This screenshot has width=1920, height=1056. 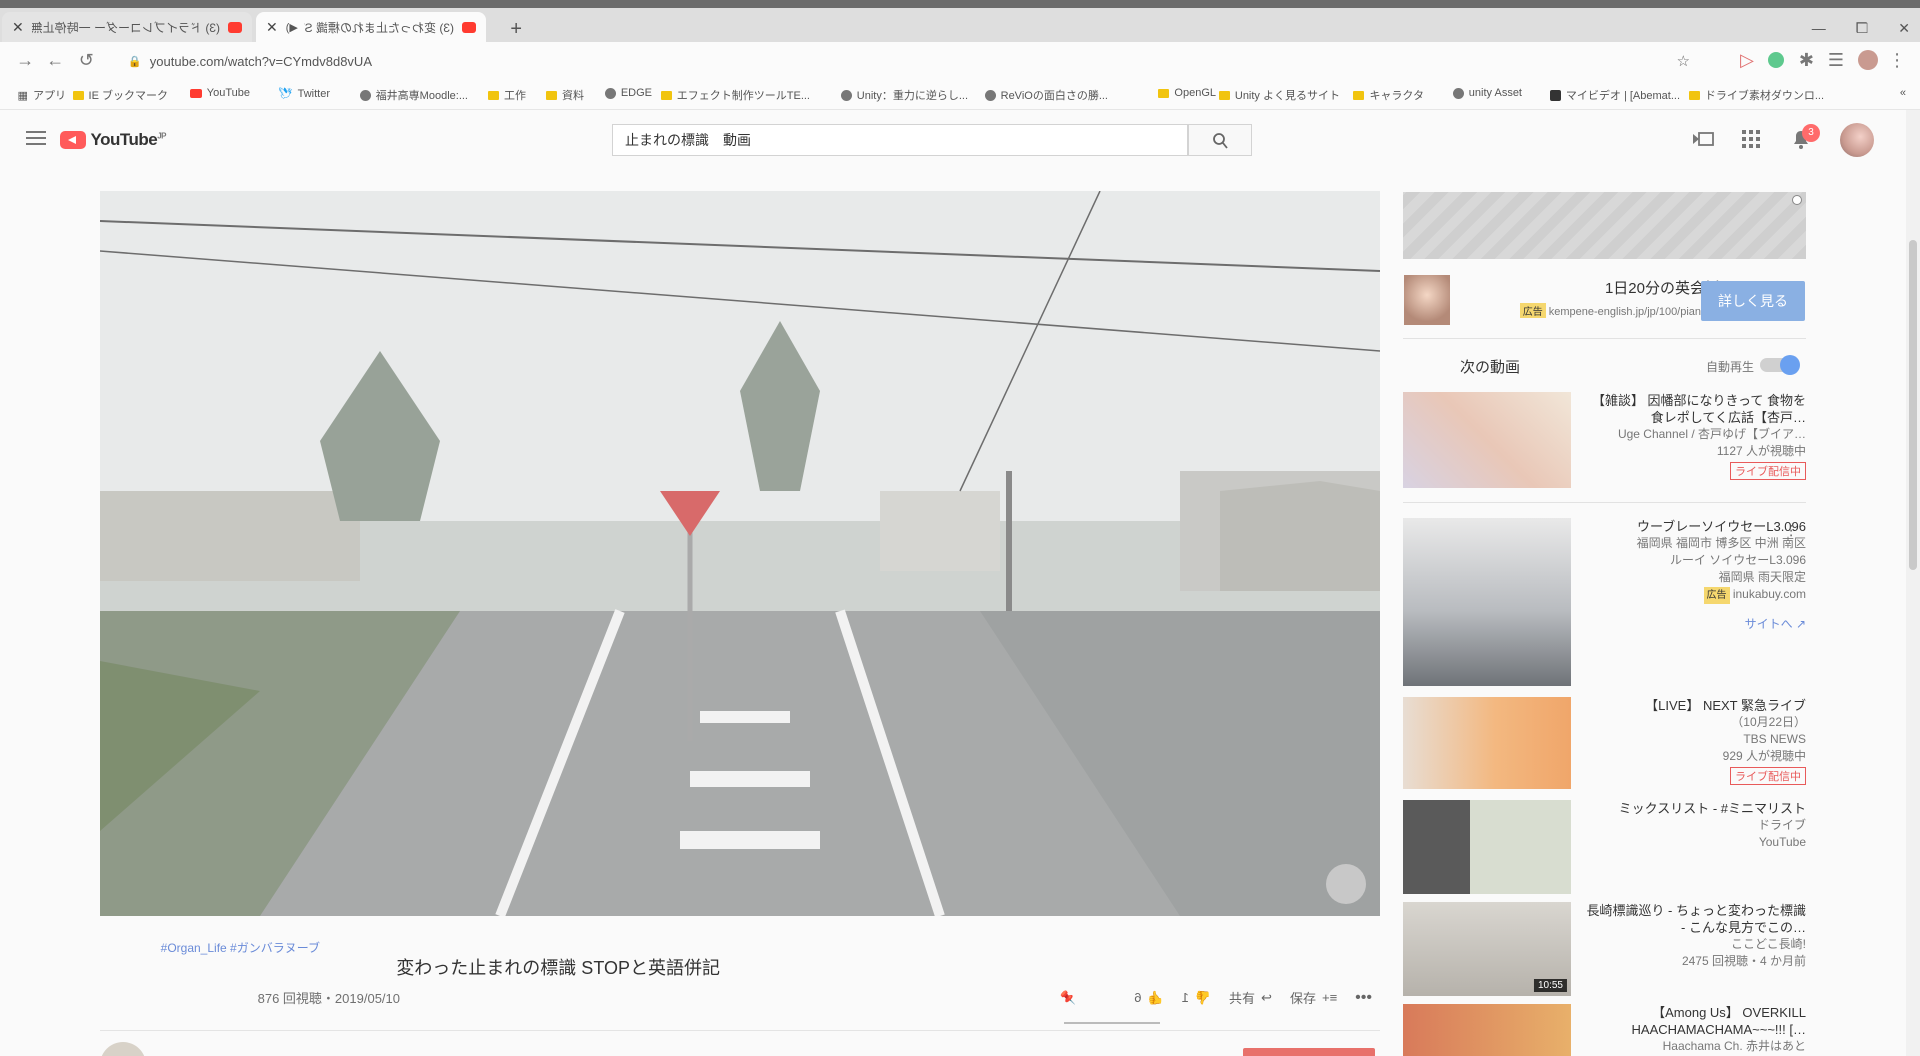 I want to click on youtube-play-icon, so click(x=73, y=140).